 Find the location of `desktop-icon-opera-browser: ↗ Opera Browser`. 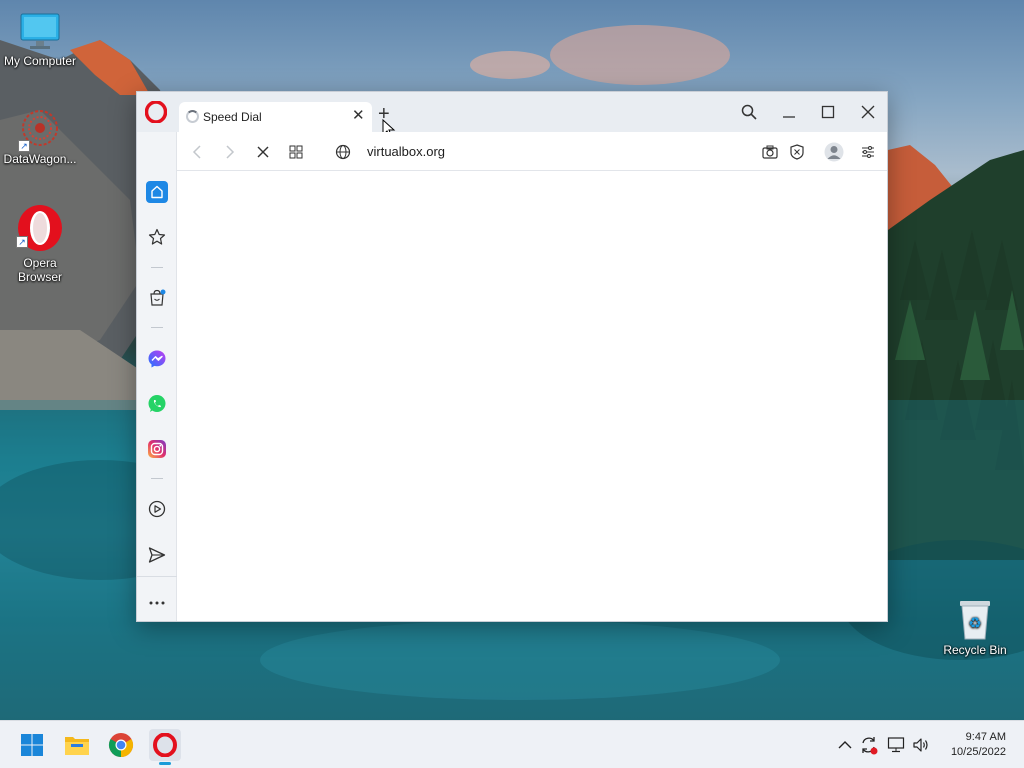

desktop-icon-opera-browser: ↗ Opera Browser is located at coordinates (40, 244).